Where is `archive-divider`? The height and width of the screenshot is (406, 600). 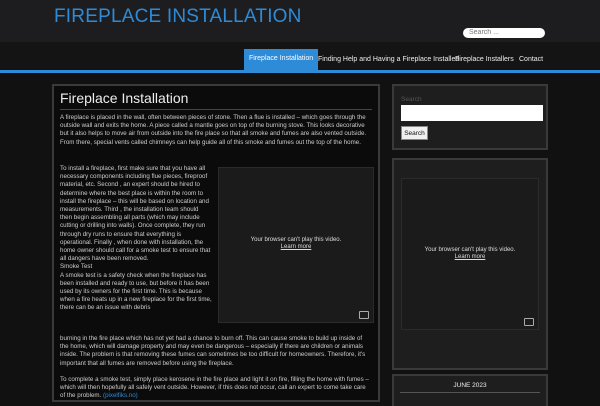
archive-divider is located at coordinates (470, 392).